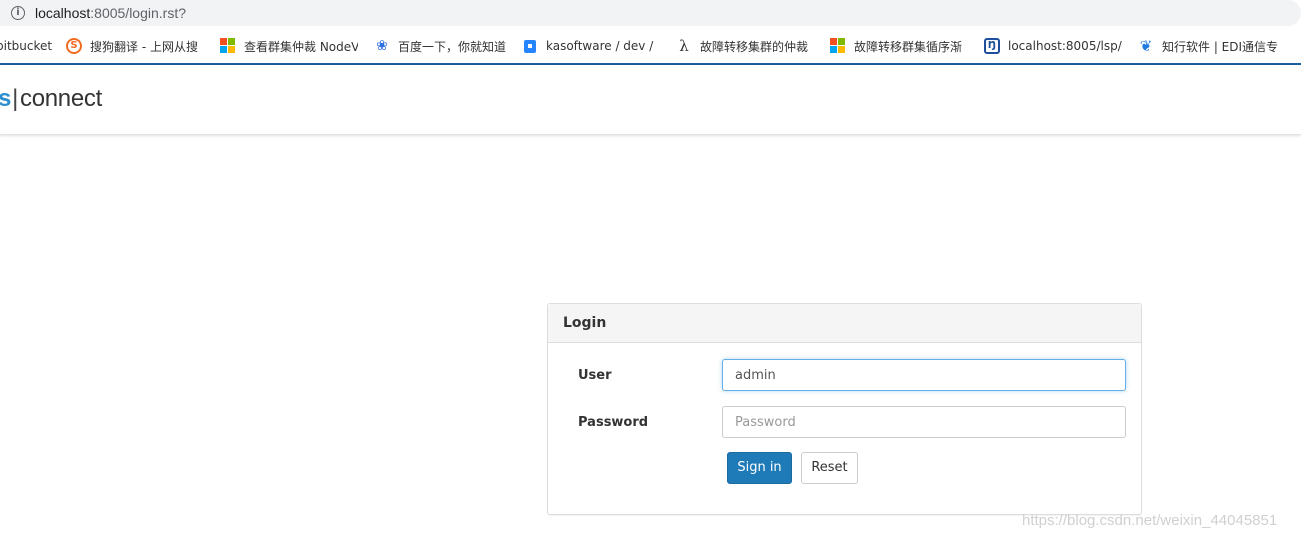 The image size is (1301, 540). I want to click on bookmark-baidu: ❀ 百度一下，你就知道, so click(442, 46).